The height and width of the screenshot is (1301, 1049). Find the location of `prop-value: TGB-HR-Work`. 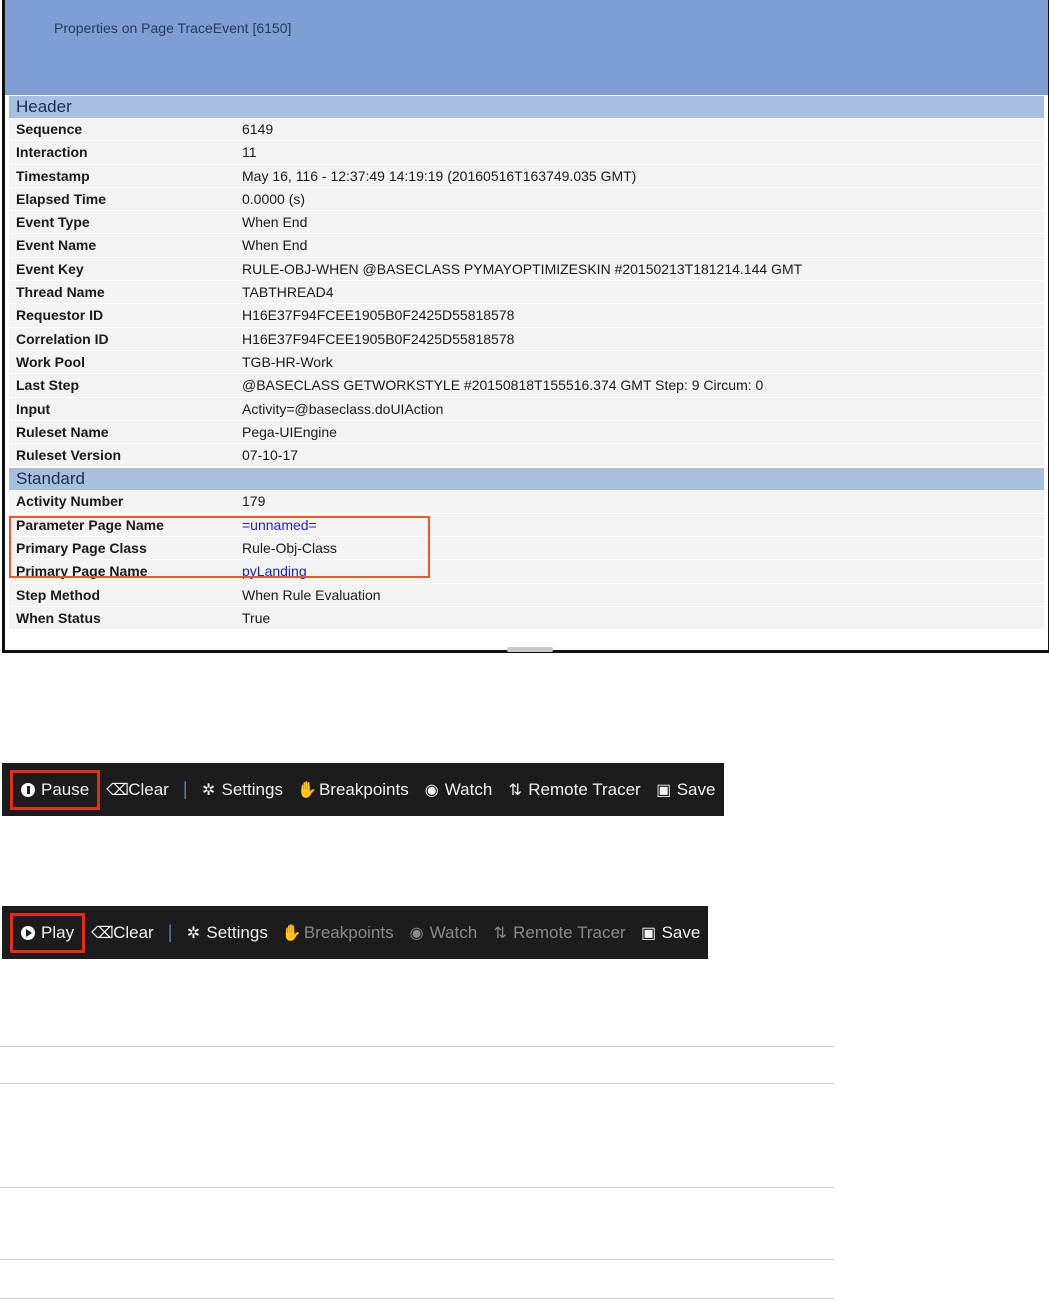

prop-value: TGB-HR-Work is located at coordinates (287, 361).